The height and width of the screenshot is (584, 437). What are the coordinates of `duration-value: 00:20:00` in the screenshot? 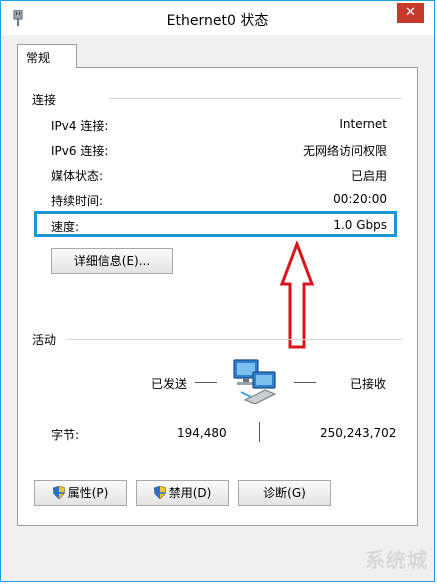 It's located at (360, 199).